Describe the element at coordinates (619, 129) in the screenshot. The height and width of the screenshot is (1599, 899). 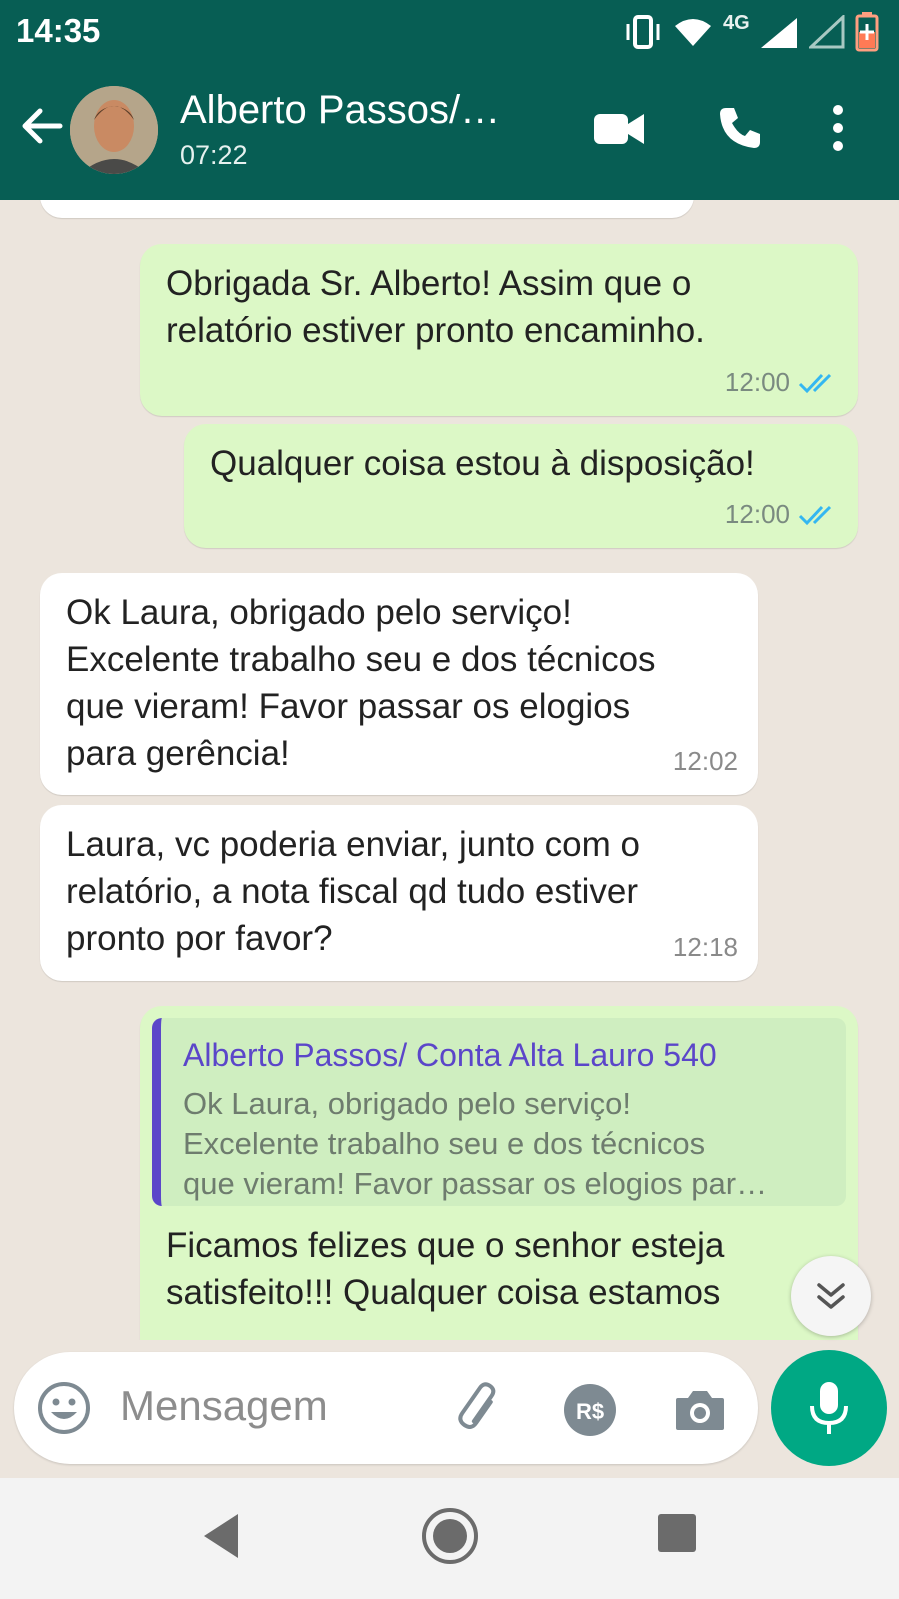
I see `video-call-icon` at that location.